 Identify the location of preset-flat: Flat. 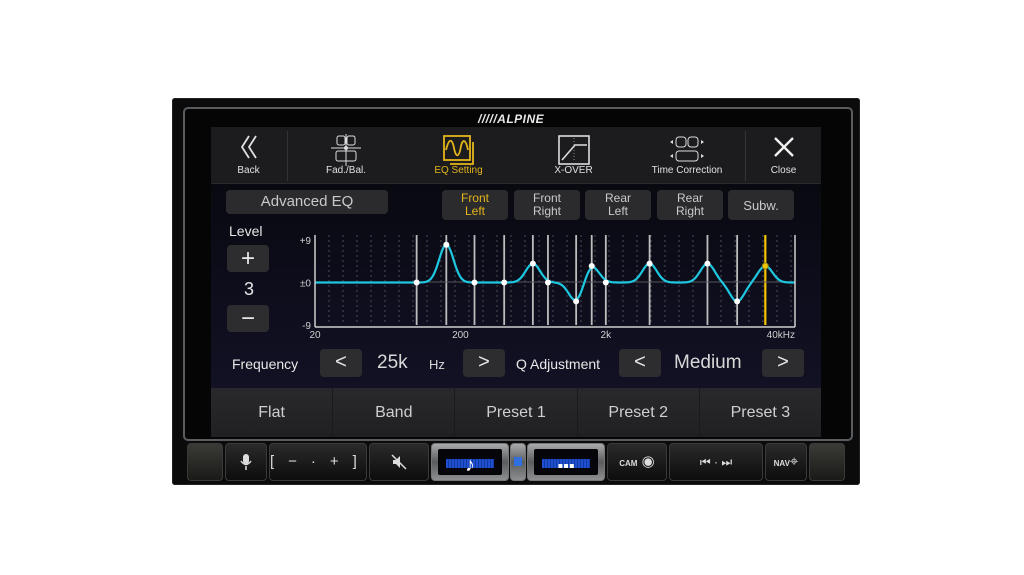
(272, 412).